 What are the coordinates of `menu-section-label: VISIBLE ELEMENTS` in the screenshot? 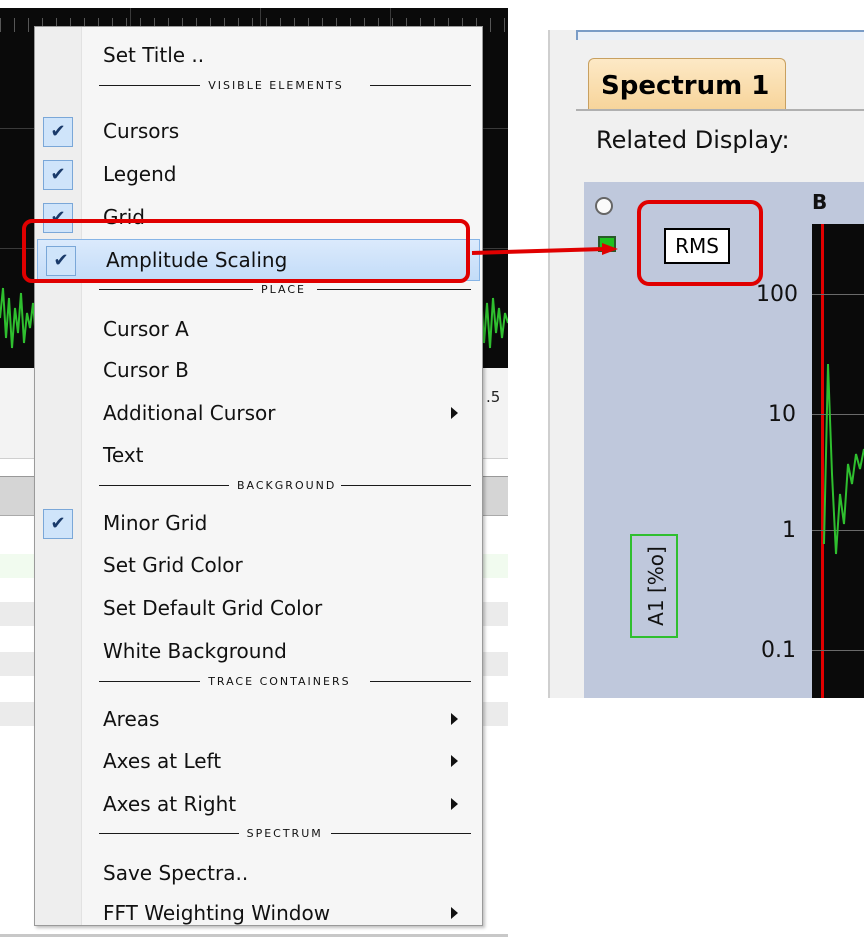 It's located at (276, 85).